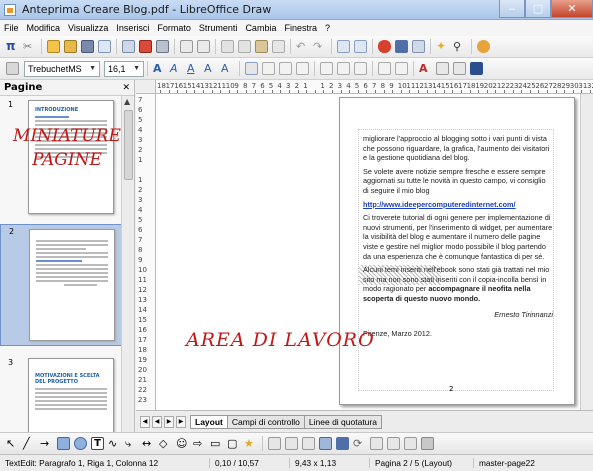  Describe the element at coordinates (114, 443) in the screenshot. I see `curve-icon: ∿` at that location.